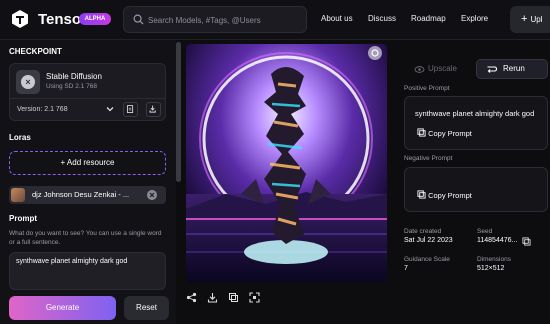  I want to click on rerun-label: Rerun, so click(514, 68).